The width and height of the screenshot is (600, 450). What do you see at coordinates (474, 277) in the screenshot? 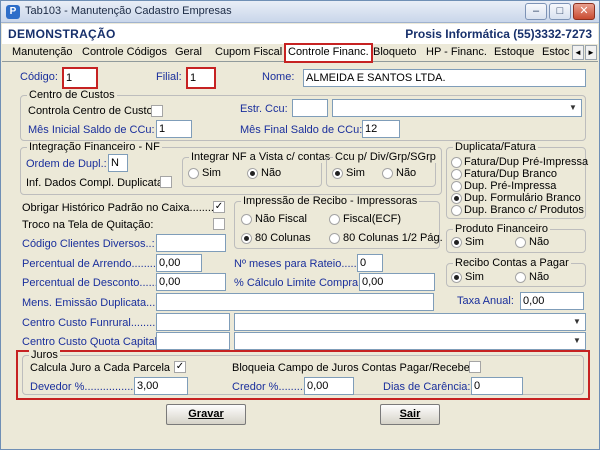
I see `recibo-sim-label: Sim` at bounding box center [474, 277].